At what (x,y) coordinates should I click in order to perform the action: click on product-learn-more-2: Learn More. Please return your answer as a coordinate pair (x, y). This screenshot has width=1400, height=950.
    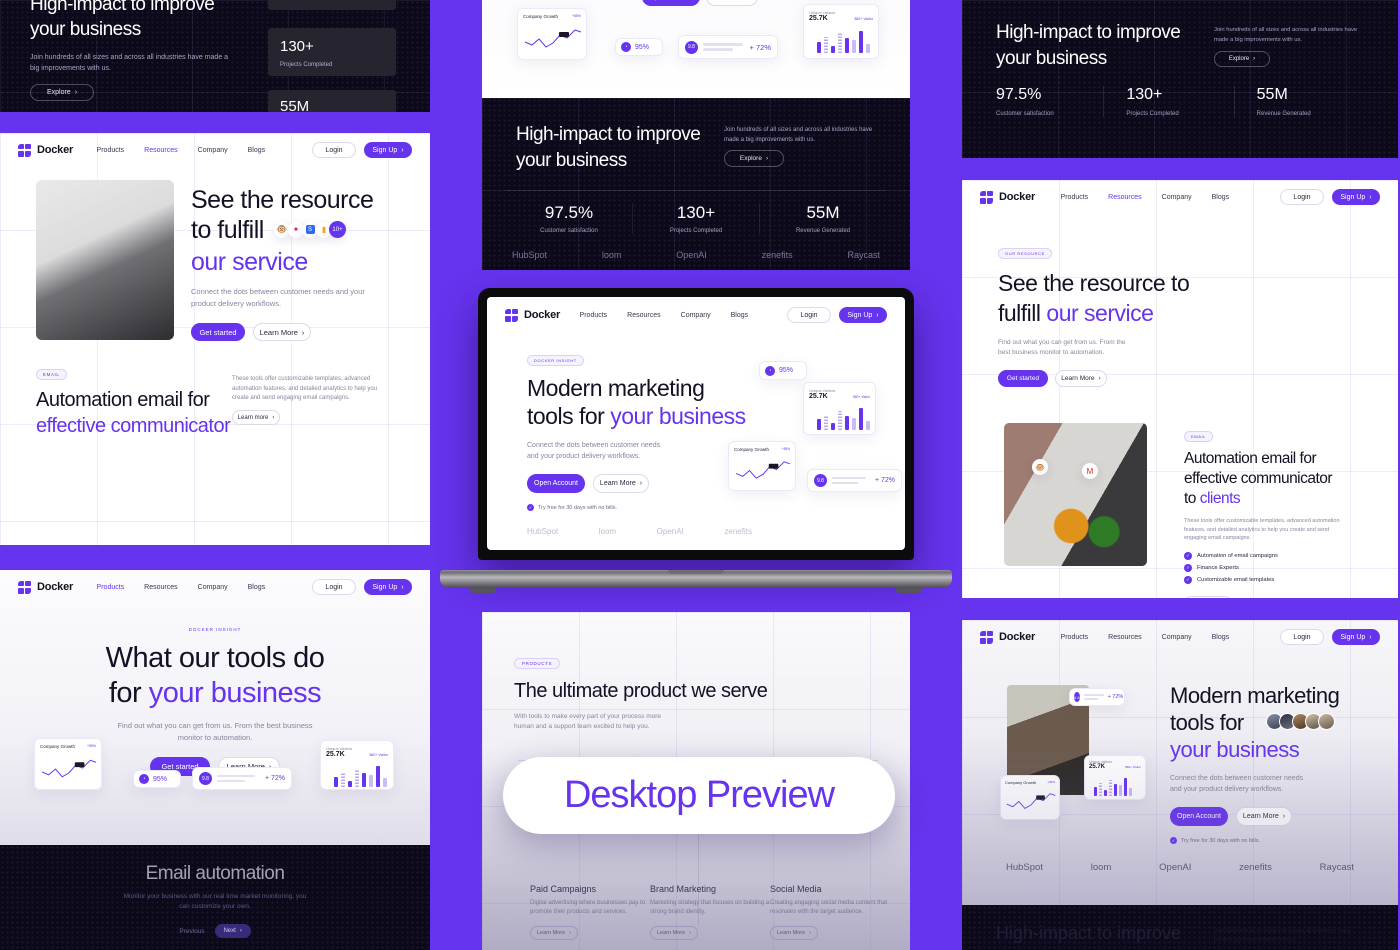
    Looking at the image, I should click on (554, 933).